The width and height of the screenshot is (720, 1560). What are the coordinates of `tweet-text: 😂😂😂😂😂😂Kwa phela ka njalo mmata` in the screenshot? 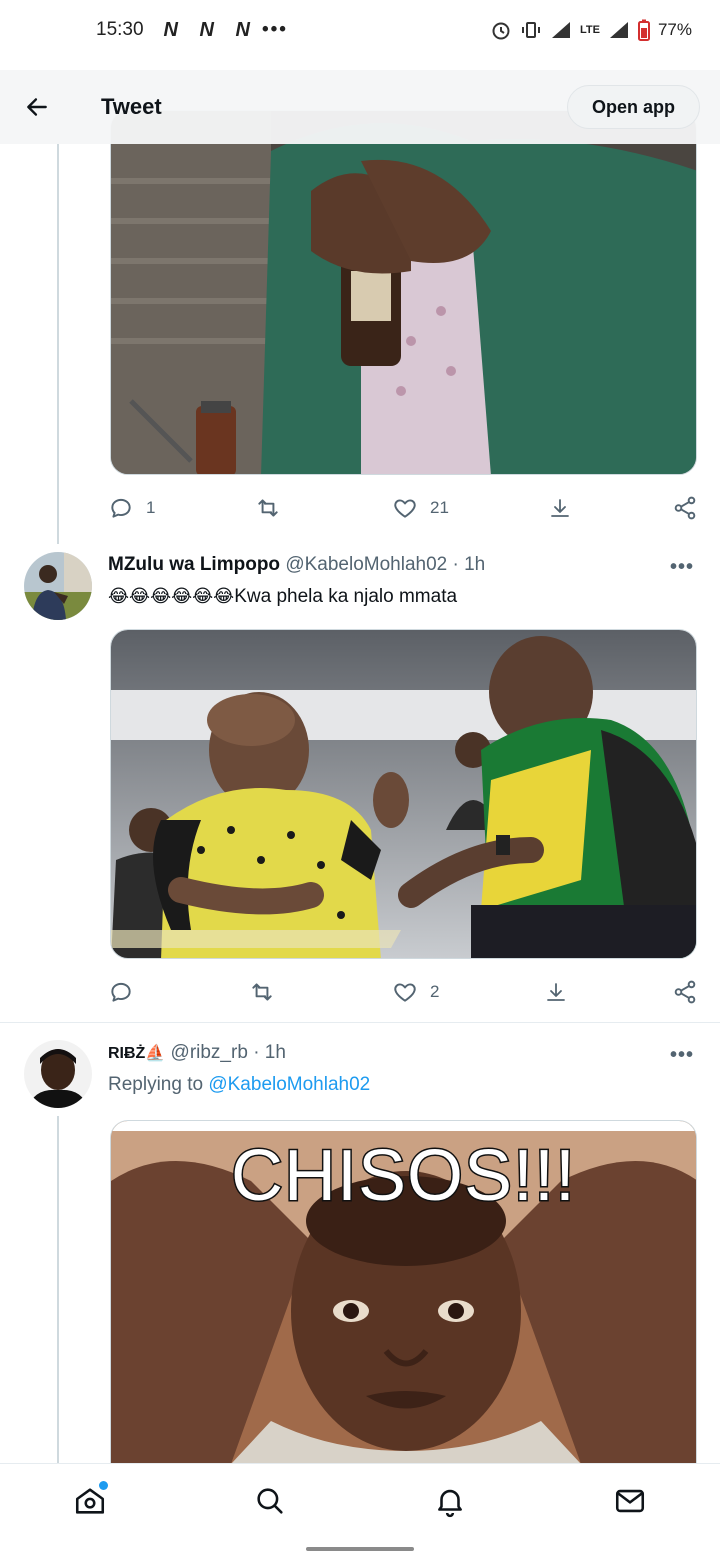 It's located at (282, 597).